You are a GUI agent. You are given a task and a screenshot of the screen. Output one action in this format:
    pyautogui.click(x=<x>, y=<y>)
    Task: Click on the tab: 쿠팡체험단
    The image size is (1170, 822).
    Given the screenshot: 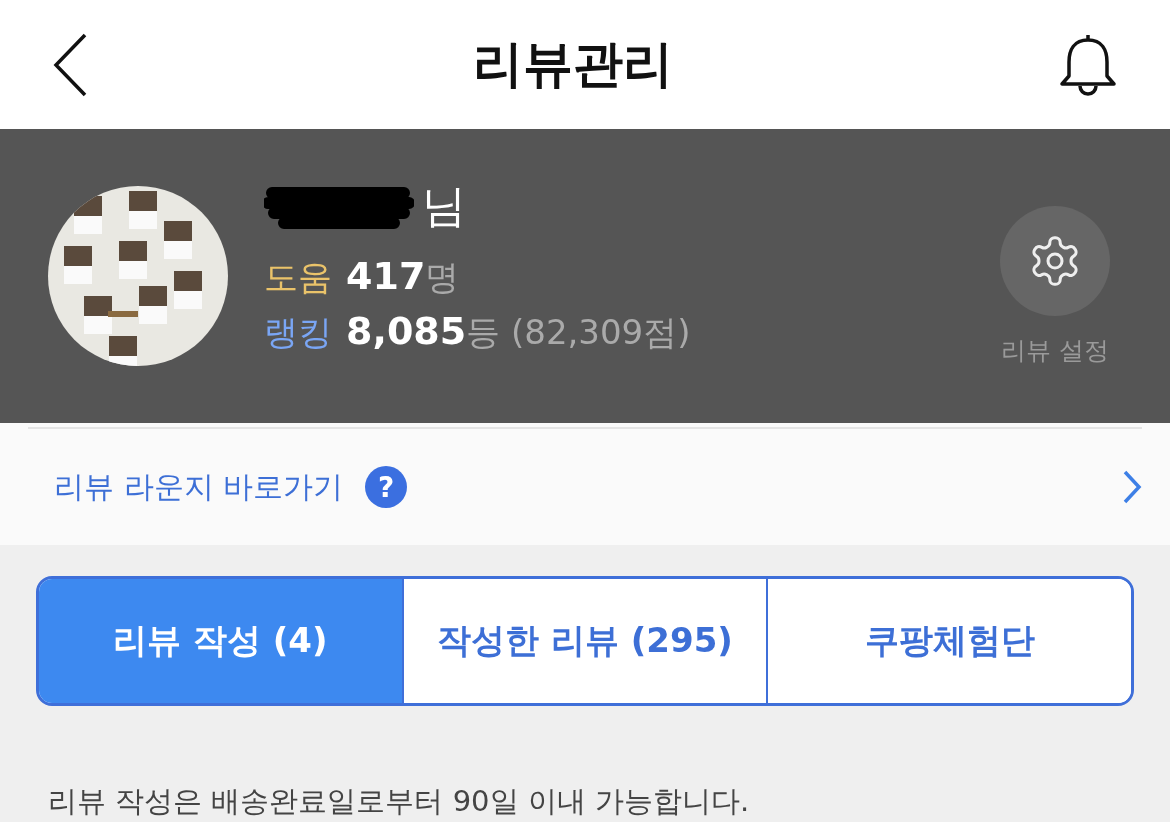 What is the action you would take?
    pyautogui.click(x=948, y=641)
    